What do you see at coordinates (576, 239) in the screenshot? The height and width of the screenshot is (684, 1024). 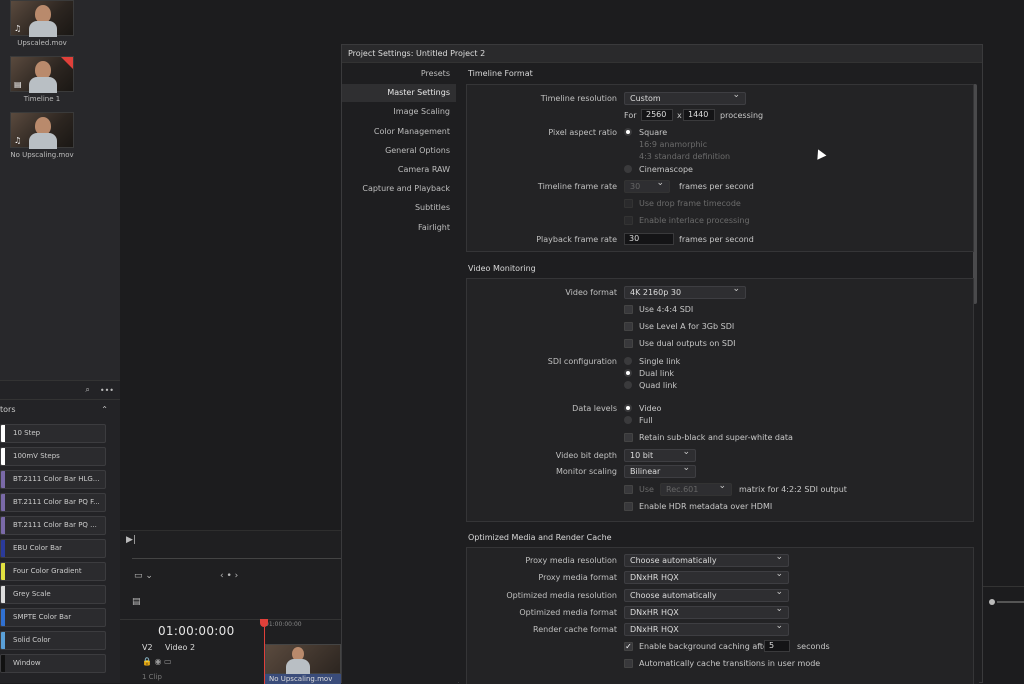 I see `label-playback-frame-rate: Playback frame rate` at bounding box center [576, 239].